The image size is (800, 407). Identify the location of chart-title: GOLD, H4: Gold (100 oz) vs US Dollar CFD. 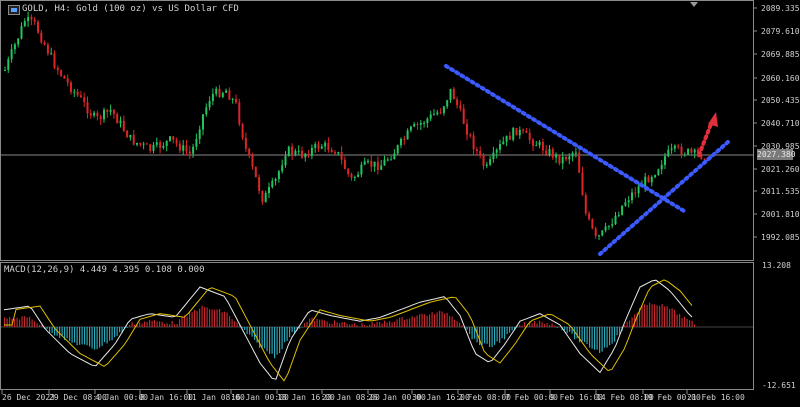
(130, 9).